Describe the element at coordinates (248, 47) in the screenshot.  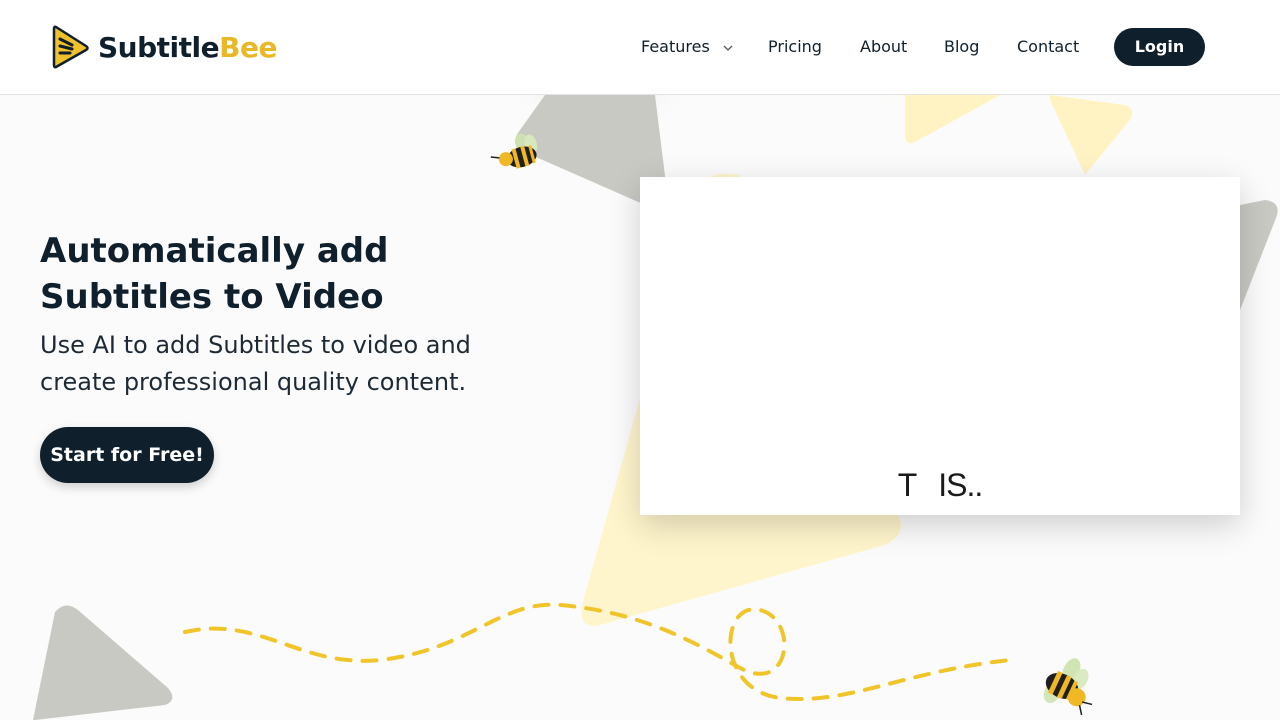
I see `brand-name-part2: Bee` at that location.